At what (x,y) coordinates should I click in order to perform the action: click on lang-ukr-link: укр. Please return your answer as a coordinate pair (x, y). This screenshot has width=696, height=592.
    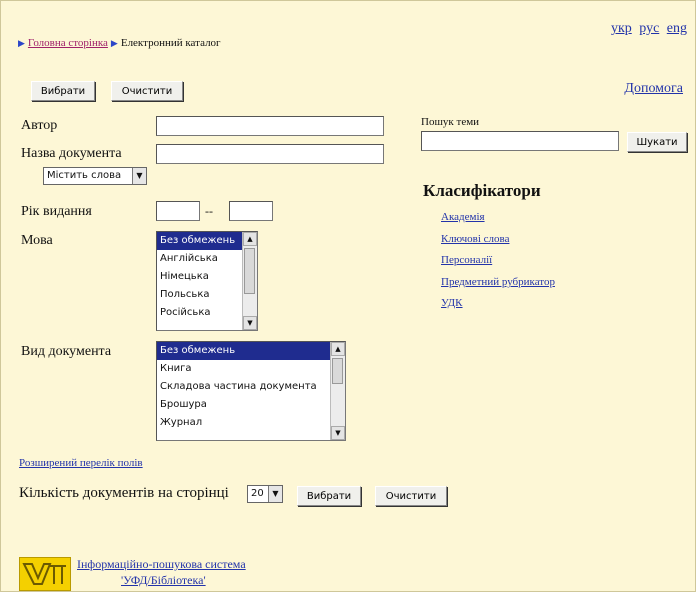
    Looking at the image, I should click on (621, 28).